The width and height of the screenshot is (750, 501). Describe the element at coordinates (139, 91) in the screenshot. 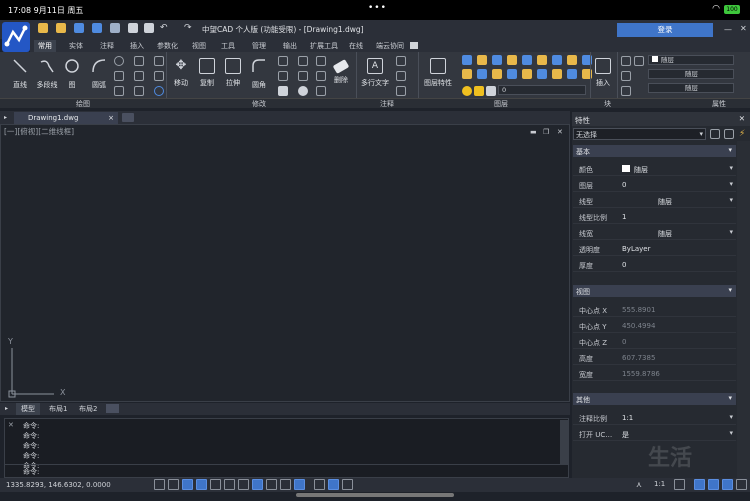

I see `cloud-icon` at that location.